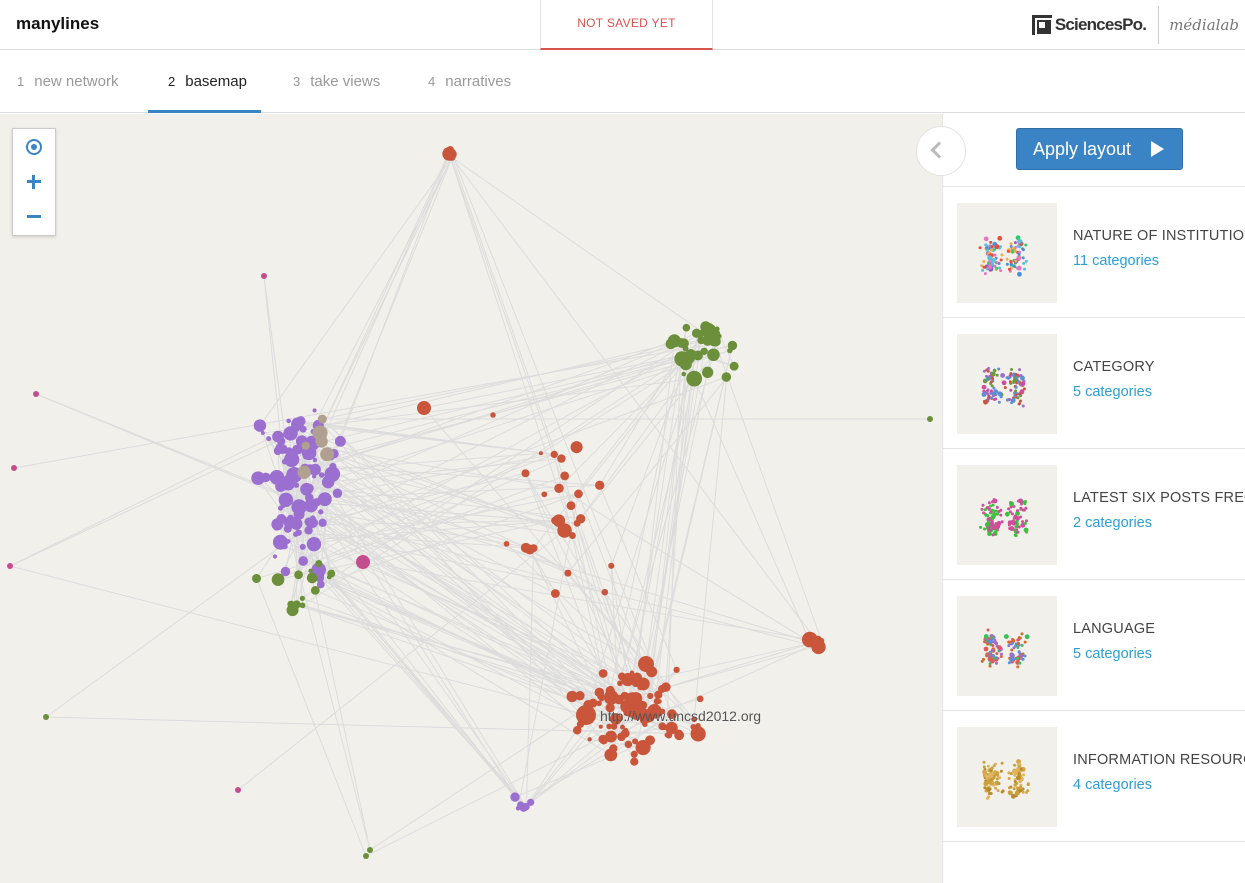 Image resolution: width=1245 pixels, height=883 pixels. I want to click on category-item: LATEST SIX POSTS FREQUENCY 2 categories, so click(1094, 514).